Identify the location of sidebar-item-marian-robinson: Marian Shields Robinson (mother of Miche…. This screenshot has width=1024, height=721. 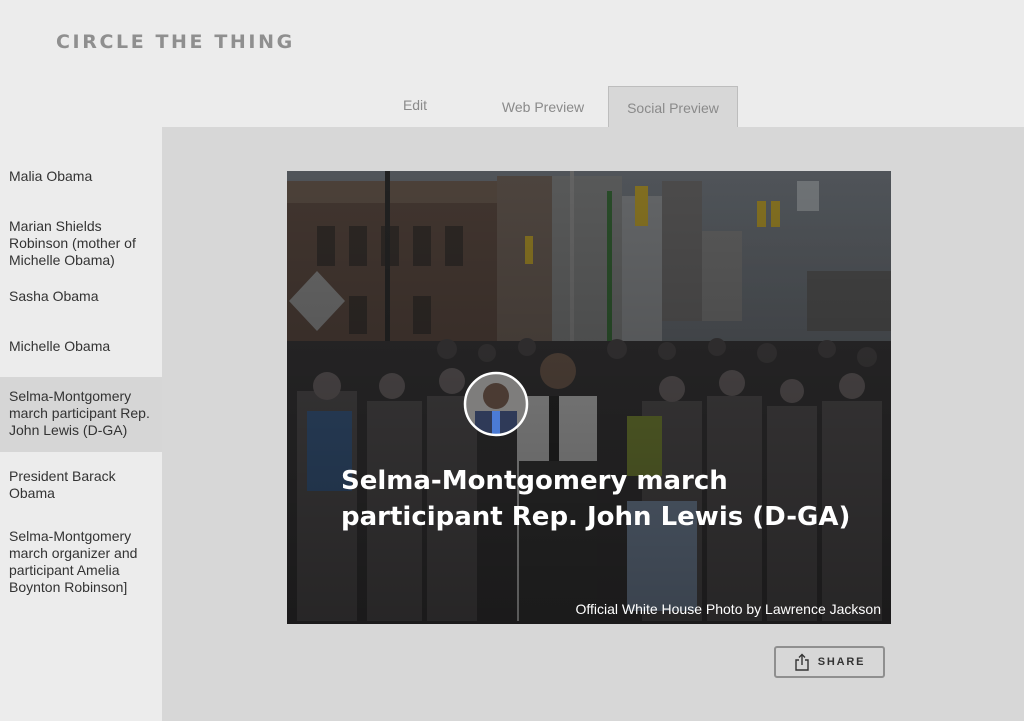
(81, 243).